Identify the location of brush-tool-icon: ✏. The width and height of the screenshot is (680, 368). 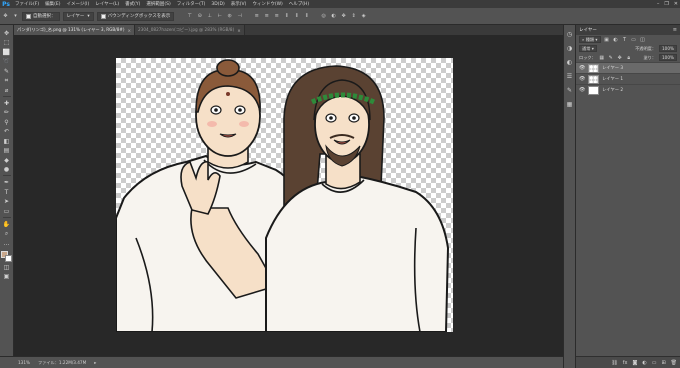
(6, 113).